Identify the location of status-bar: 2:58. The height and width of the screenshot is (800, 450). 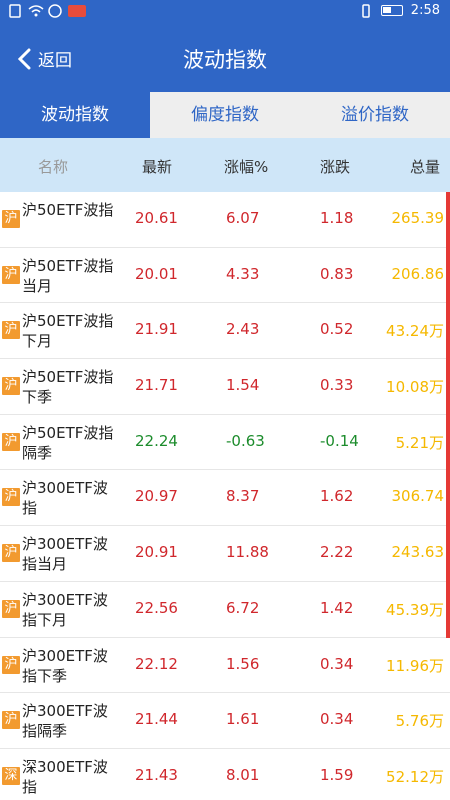
(225, 12).